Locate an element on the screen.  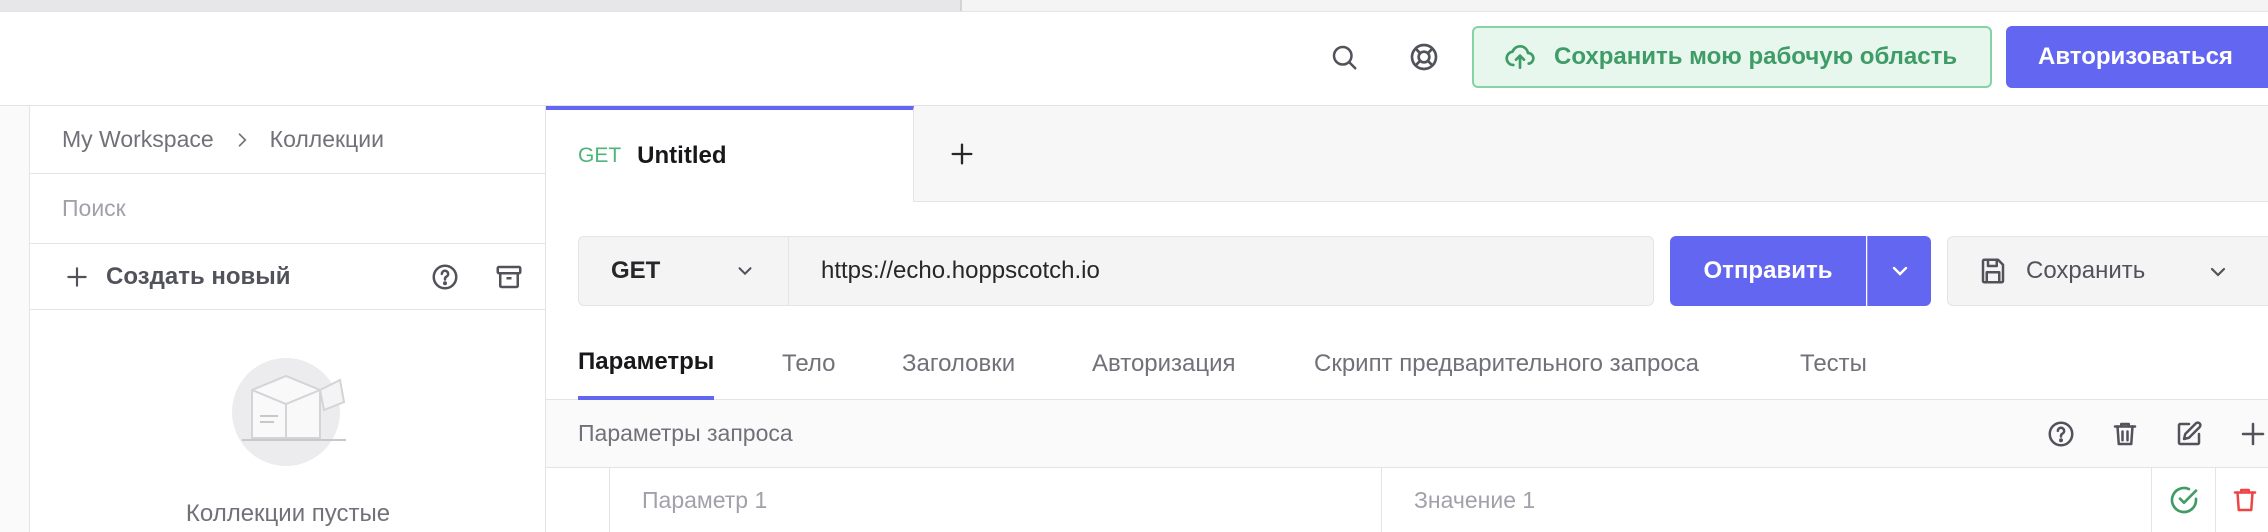
cloud-upload-icon is located at coordinates (1520, 57).